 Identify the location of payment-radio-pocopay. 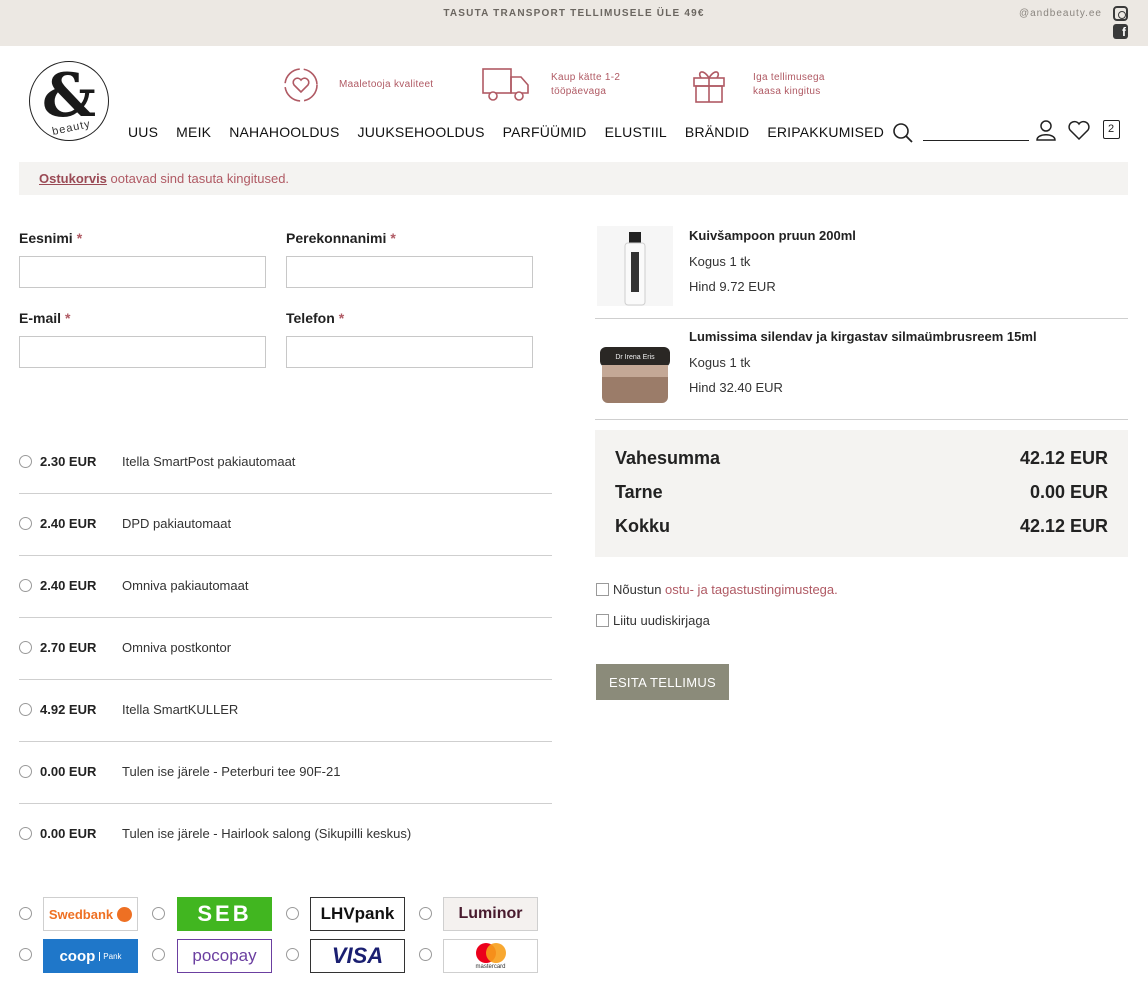
(158, 954).